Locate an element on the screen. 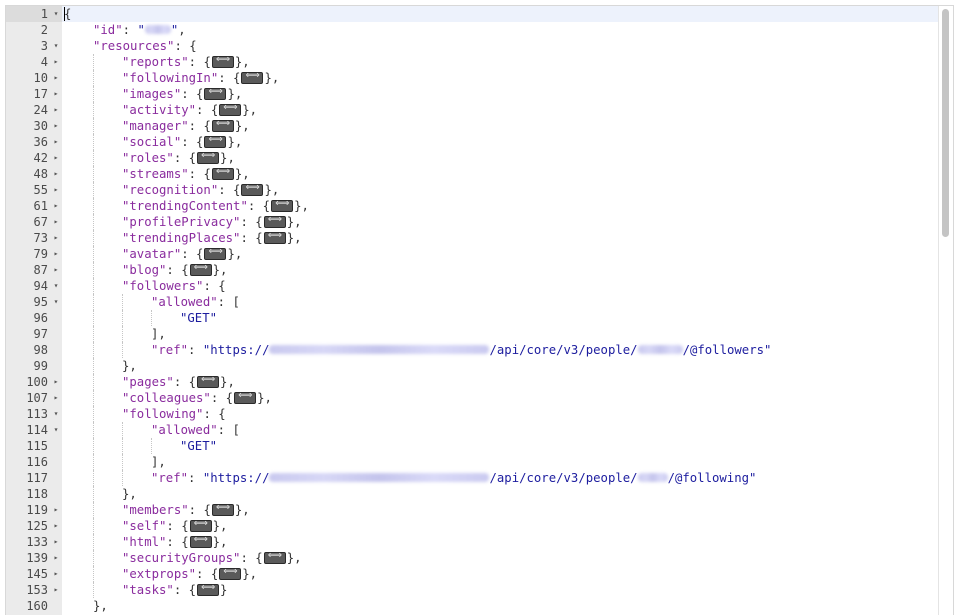 The width and height of the screenshot is (957, 615). code-line: 114 ▾ "allowed": [ is located at coordinates (472, 430).